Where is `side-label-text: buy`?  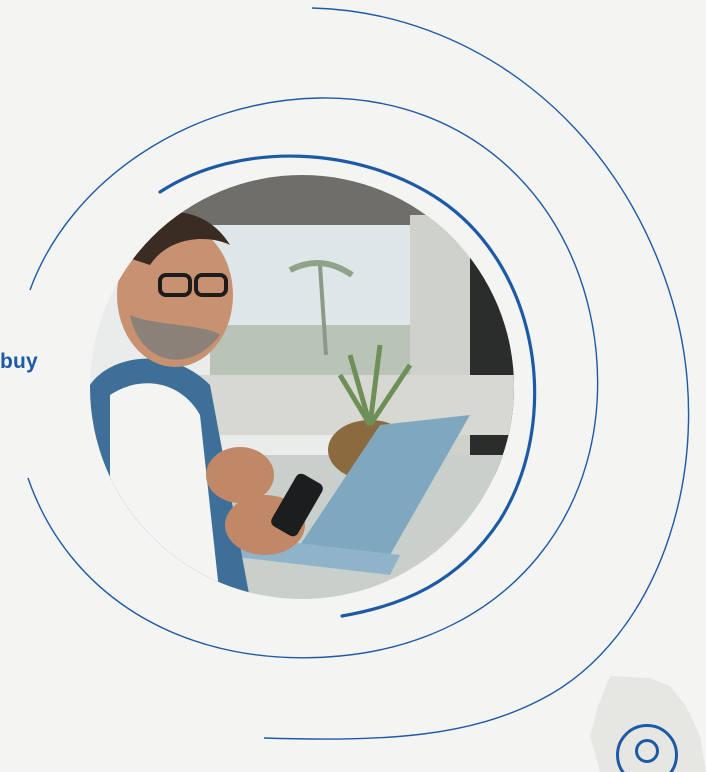 side-label-text: buy is located at coordinates (19, 361).